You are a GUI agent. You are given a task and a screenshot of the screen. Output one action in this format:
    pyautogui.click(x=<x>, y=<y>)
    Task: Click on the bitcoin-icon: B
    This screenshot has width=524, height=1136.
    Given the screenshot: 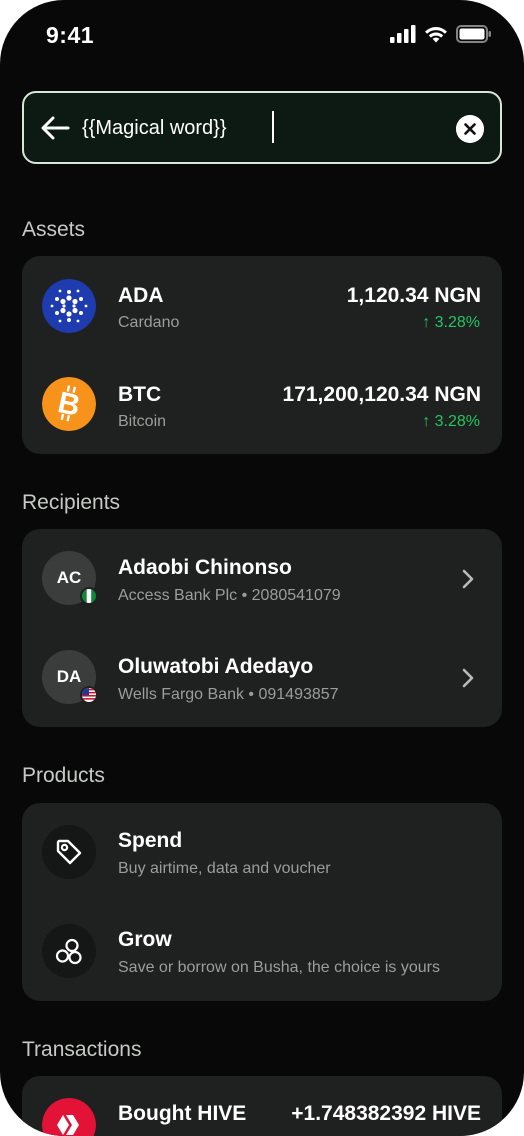 What is the action you would take?
    pyautogui.click(x=69, y=404)
    